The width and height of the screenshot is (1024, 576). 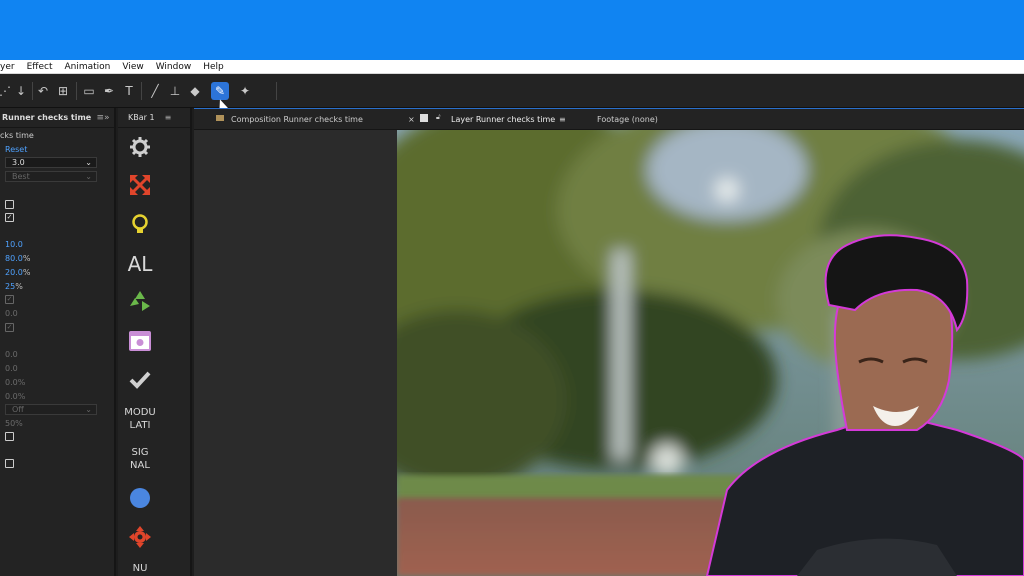 I want to click on reset-link: Reset, so click(x=16, y=149).